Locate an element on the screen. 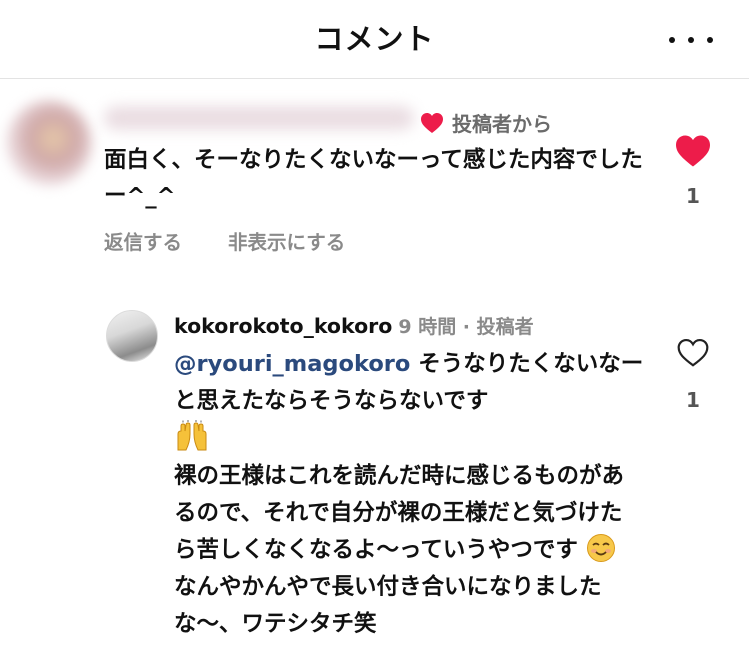 The width and height of the screenshot is (749, 660). reply-username: kokorokoto_kokoro is located at coordinates (283, 326).